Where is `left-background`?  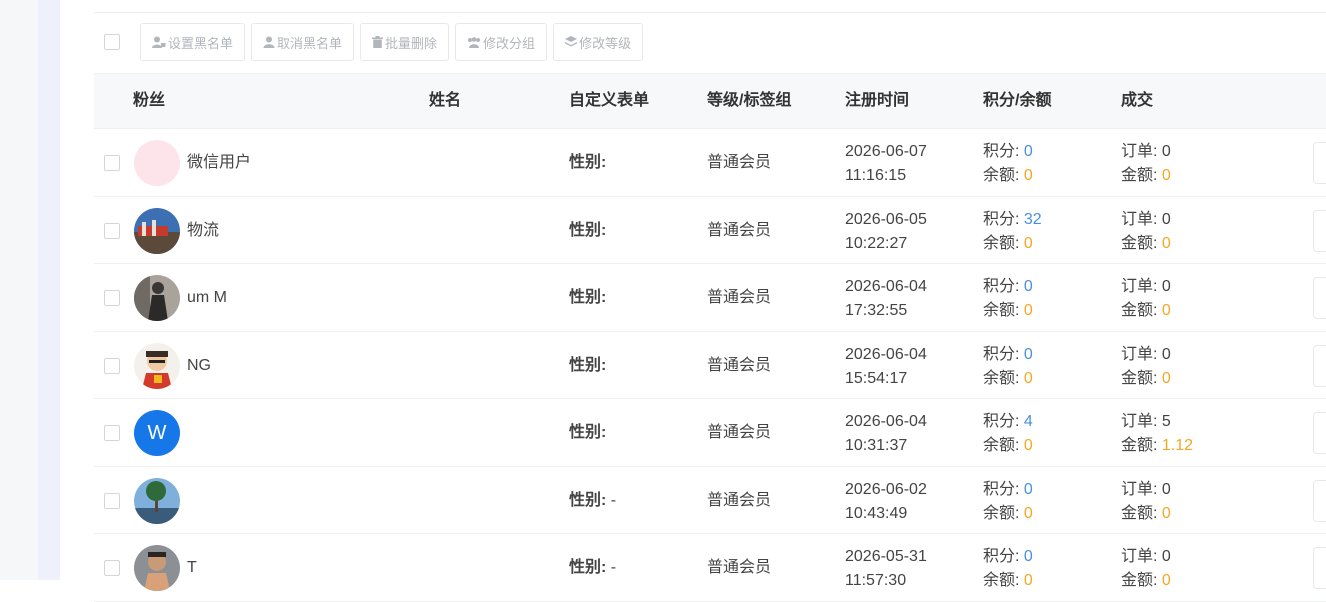 left-background is located at coordinates (19, 290).